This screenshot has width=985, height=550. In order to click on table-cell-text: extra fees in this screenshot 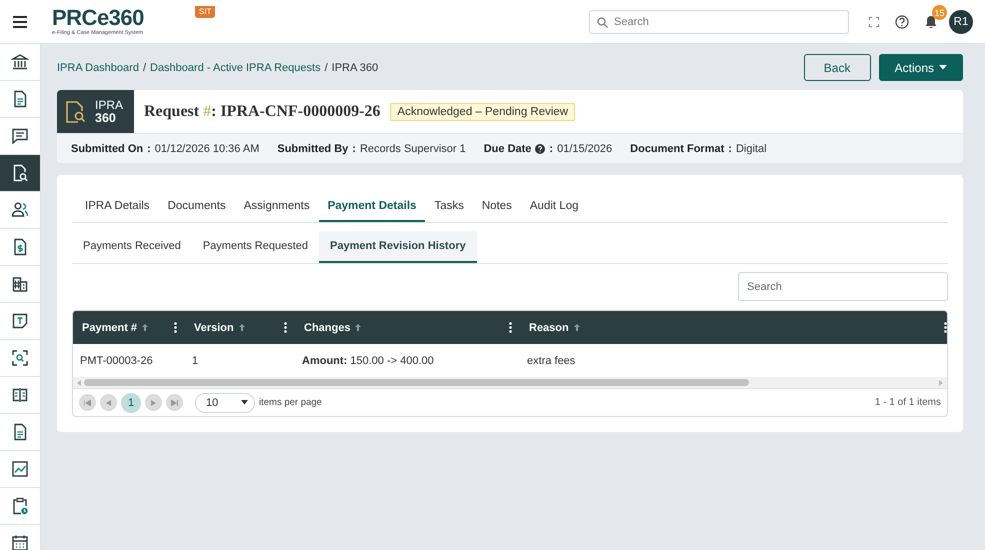, I will do `click(551, 360)`.